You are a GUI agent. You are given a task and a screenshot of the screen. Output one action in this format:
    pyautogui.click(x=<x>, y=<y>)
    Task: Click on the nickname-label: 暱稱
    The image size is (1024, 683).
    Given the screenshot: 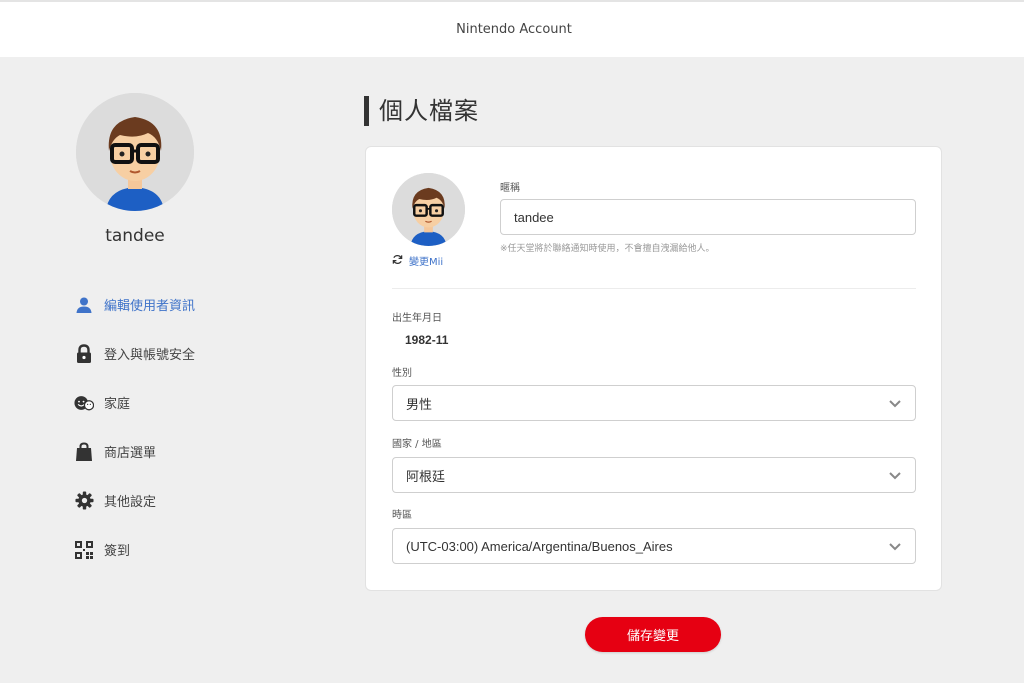 What is the action you would take?
    pyautogui.click(x=510, y=188)
    